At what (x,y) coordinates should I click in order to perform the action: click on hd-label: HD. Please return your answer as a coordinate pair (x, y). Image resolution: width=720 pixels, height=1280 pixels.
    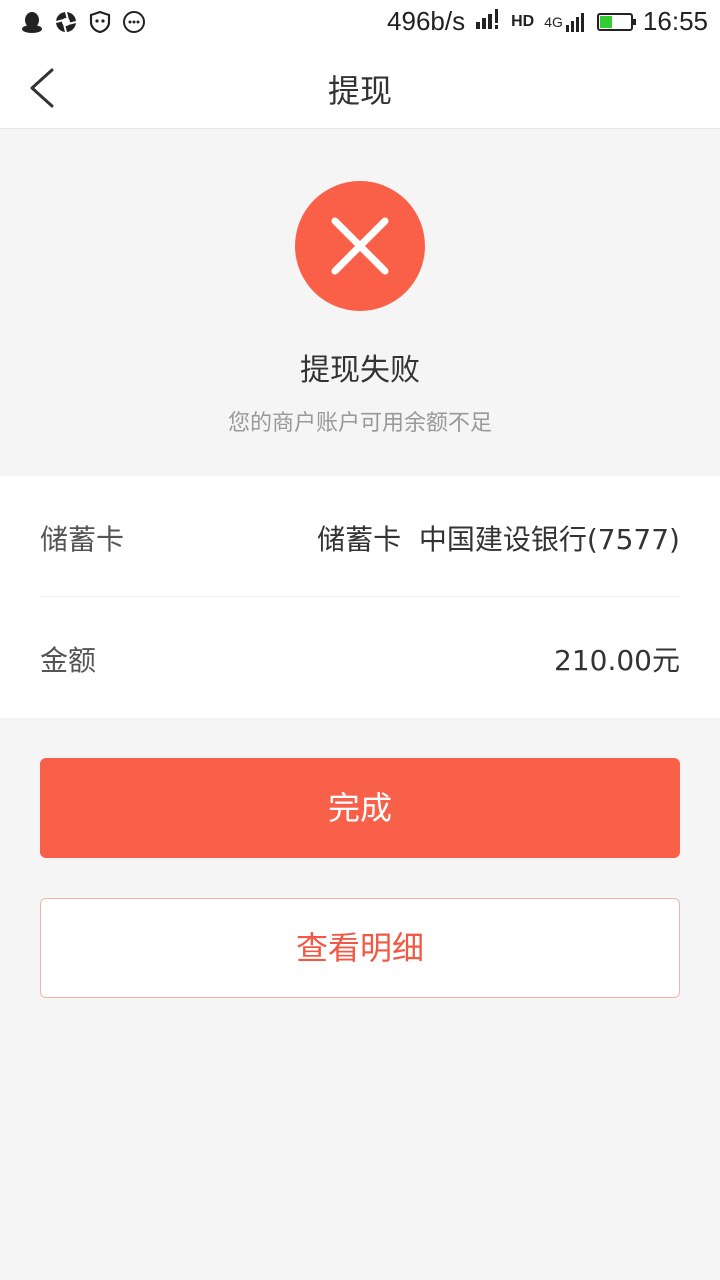
    Looking at the image, I should click on (523, 21).